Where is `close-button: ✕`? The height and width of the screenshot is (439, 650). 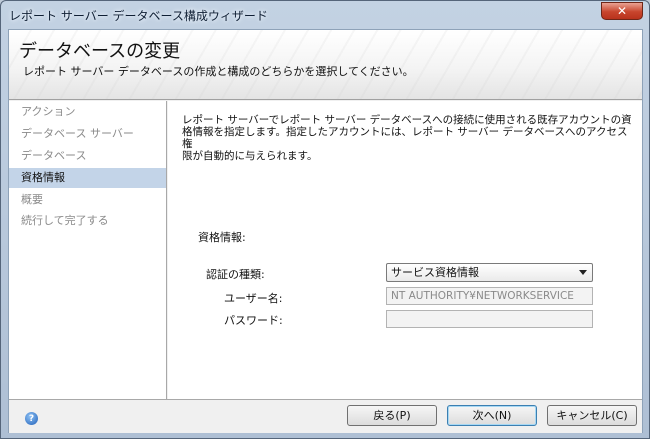 close-button: ✕ is located at coordinates (622, 11).